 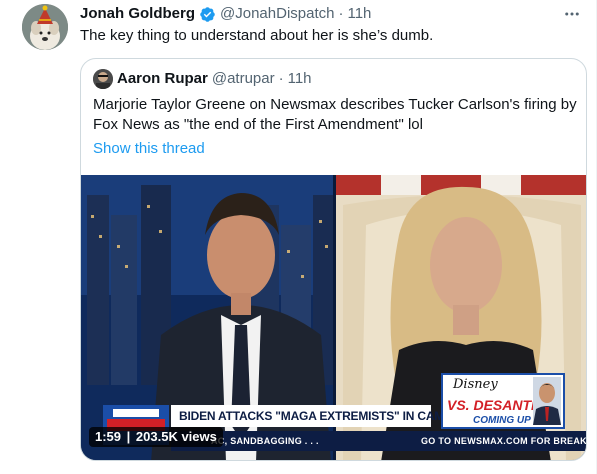 I want to click on show-thread-link: Show this thread, so click(x=149, y=149).